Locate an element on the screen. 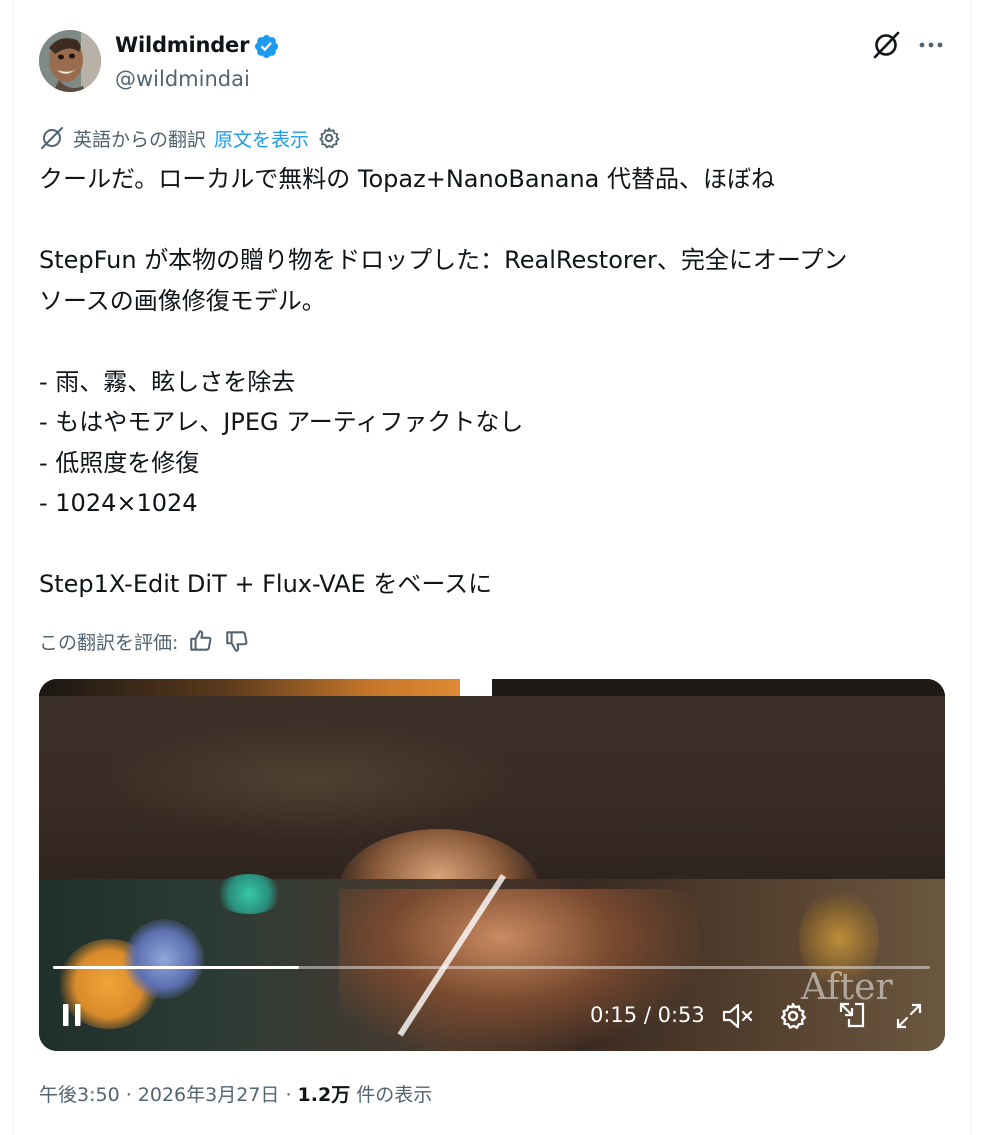  rate-translation-row: この翻訳を評価: is located at coordinates (144, 641).